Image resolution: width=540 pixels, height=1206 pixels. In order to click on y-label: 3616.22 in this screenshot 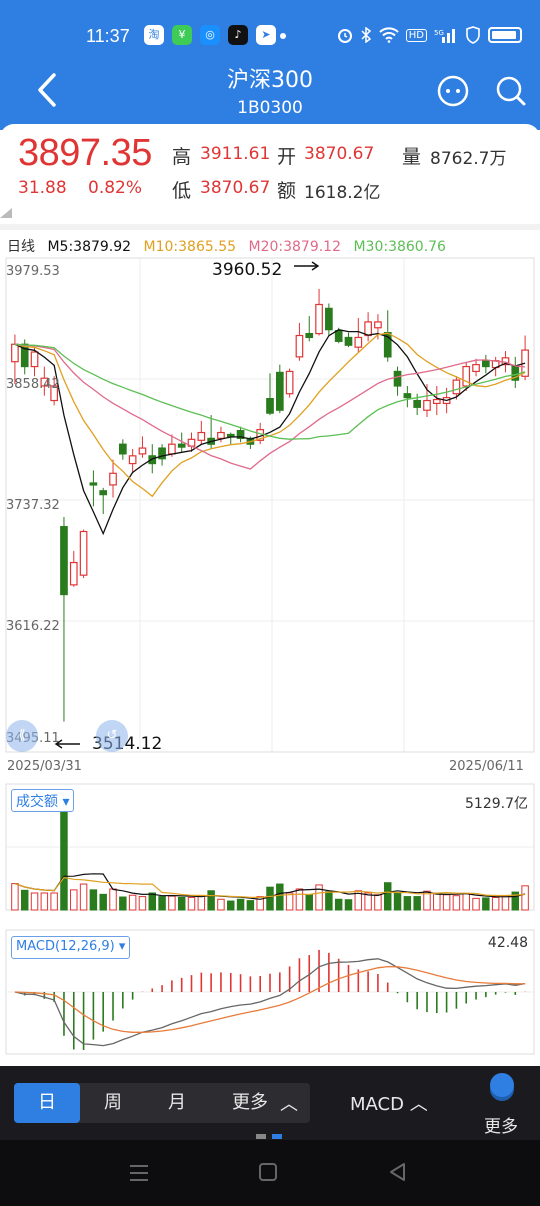, I will do `click(33, 626)`.